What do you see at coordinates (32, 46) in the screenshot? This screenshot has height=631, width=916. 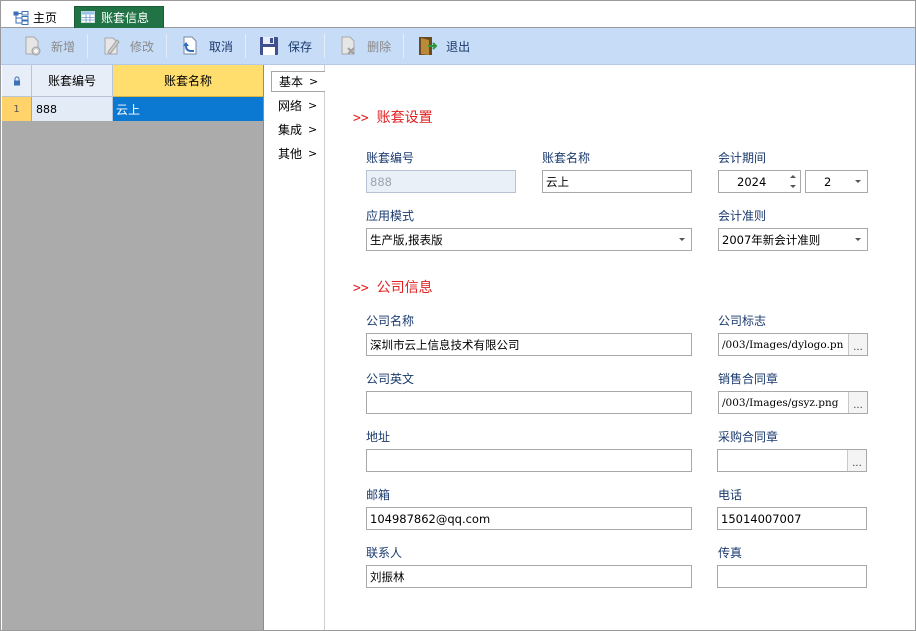 I see `new-document-icon` at bounding box center [32, 46].